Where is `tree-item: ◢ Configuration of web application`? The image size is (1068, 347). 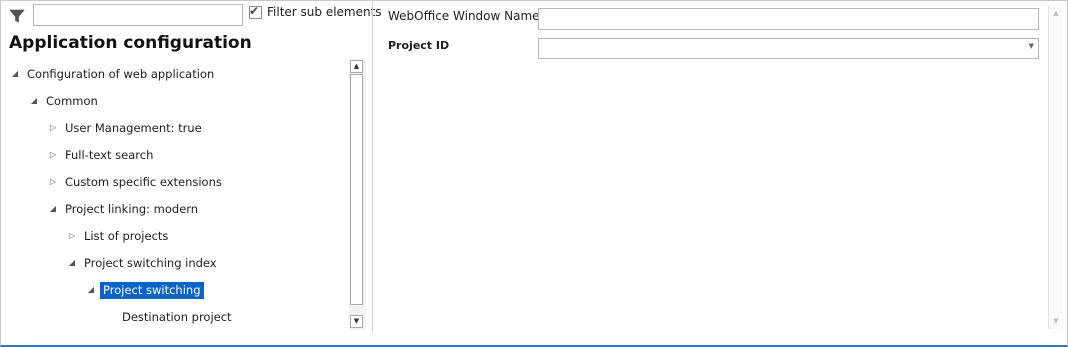
tree-item: ◢ Configuration of web application is located at coordinates (174, 74).